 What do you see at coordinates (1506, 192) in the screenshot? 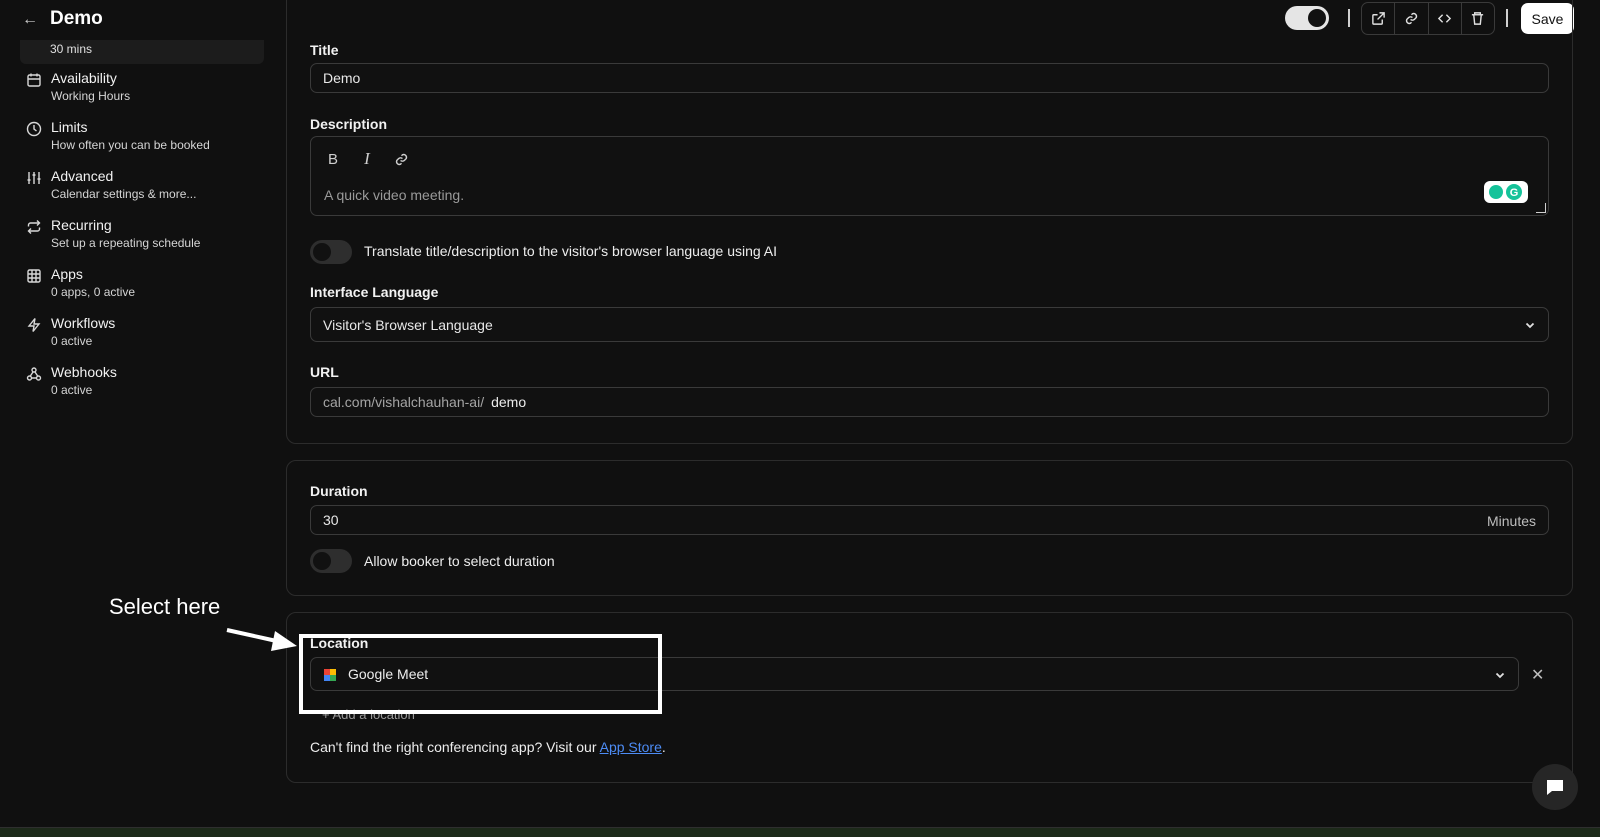
I see `grammarly-icon: G` at bounding box center [1506, 192].